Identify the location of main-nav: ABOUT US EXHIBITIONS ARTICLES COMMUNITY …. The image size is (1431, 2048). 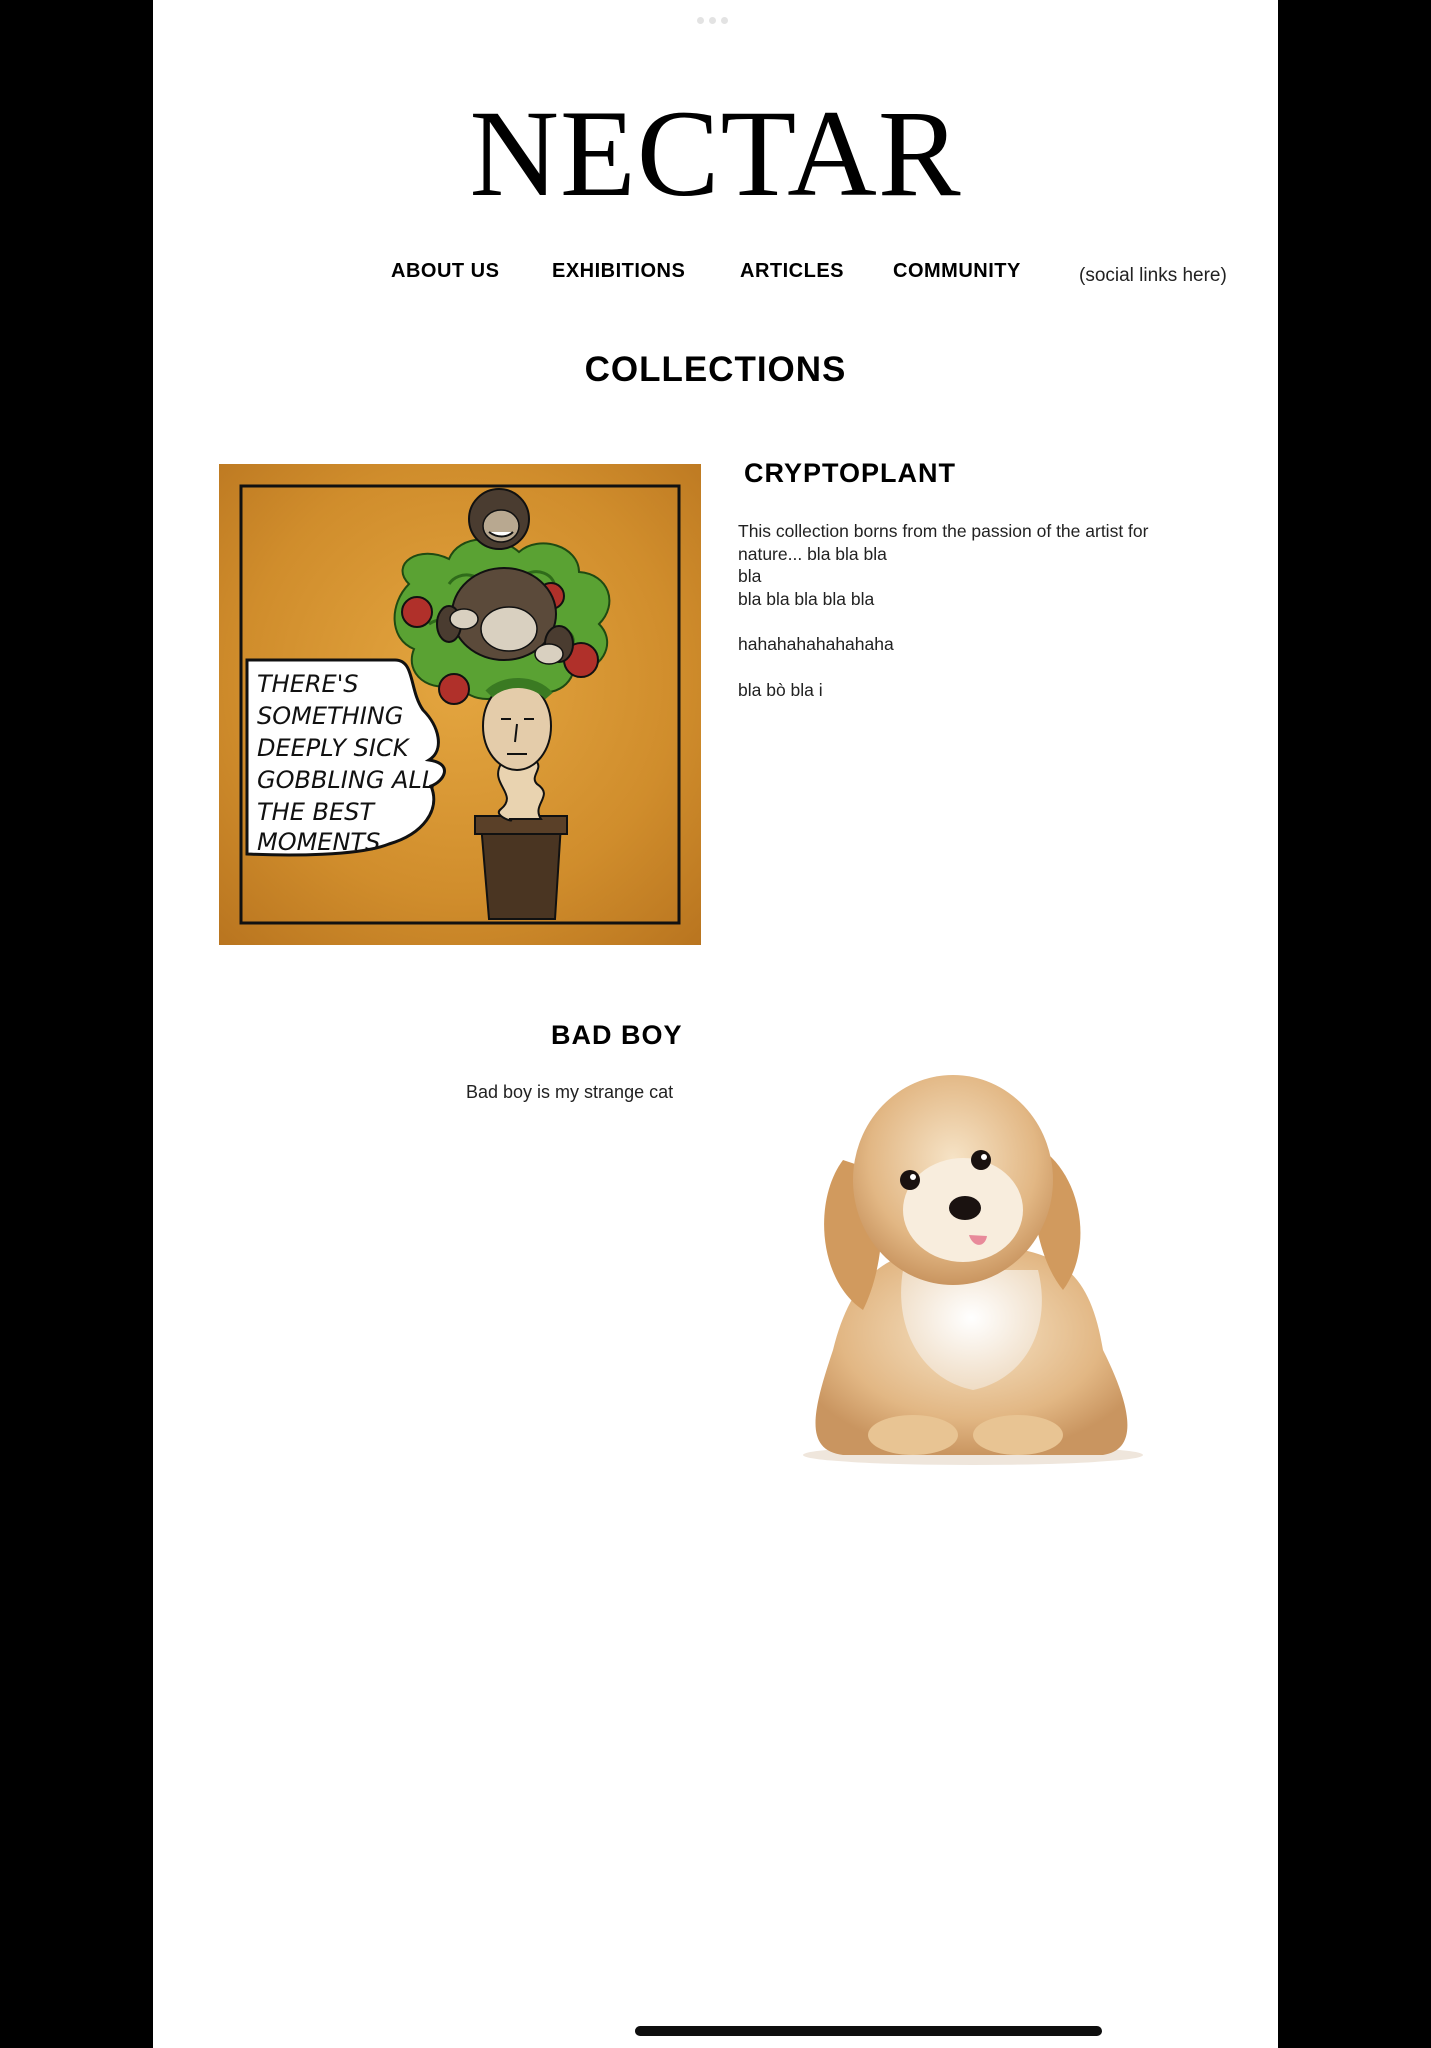
(715, 273).